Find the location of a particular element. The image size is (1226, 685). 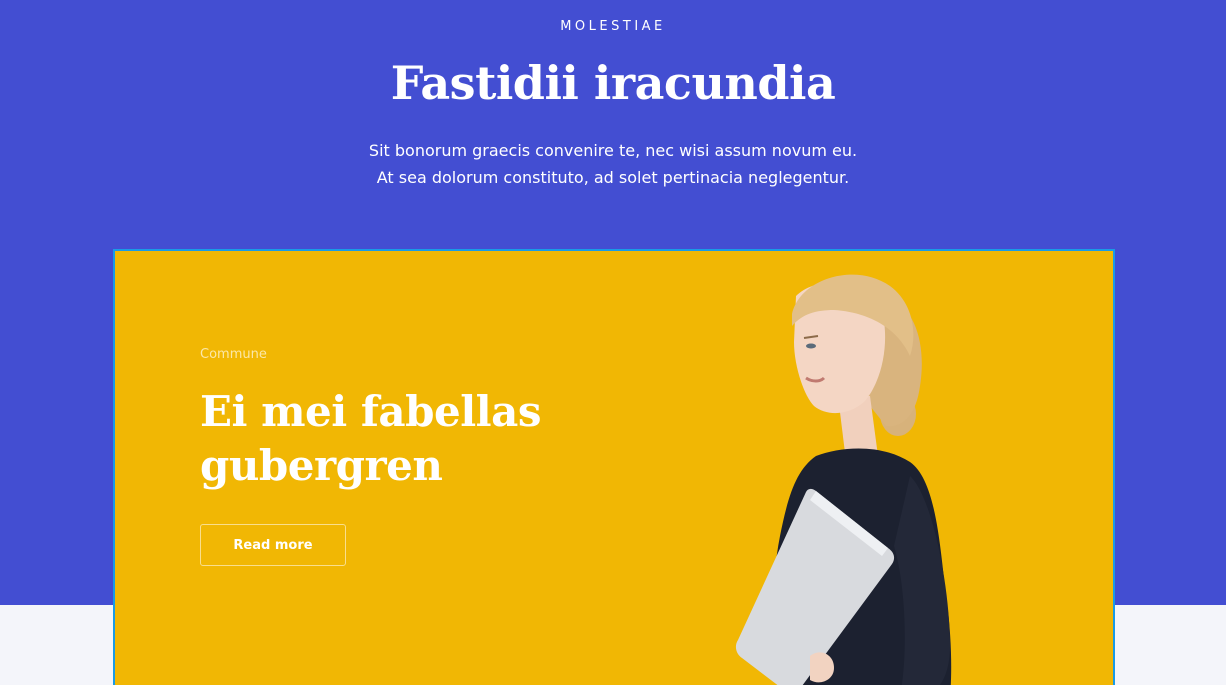

read-more-button: Read more is located at coordinates (273, 545).